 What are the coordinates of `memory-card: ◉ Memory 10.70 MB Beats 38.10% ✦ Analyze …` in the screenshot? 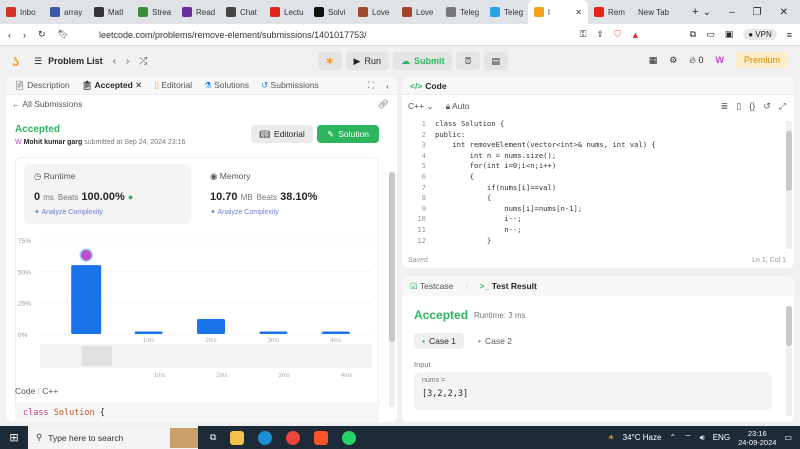 It's located at (291, 194).